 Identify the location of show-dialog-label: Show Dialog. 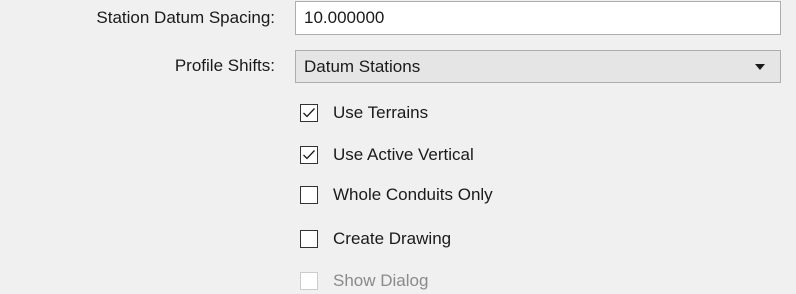
(381, 280).